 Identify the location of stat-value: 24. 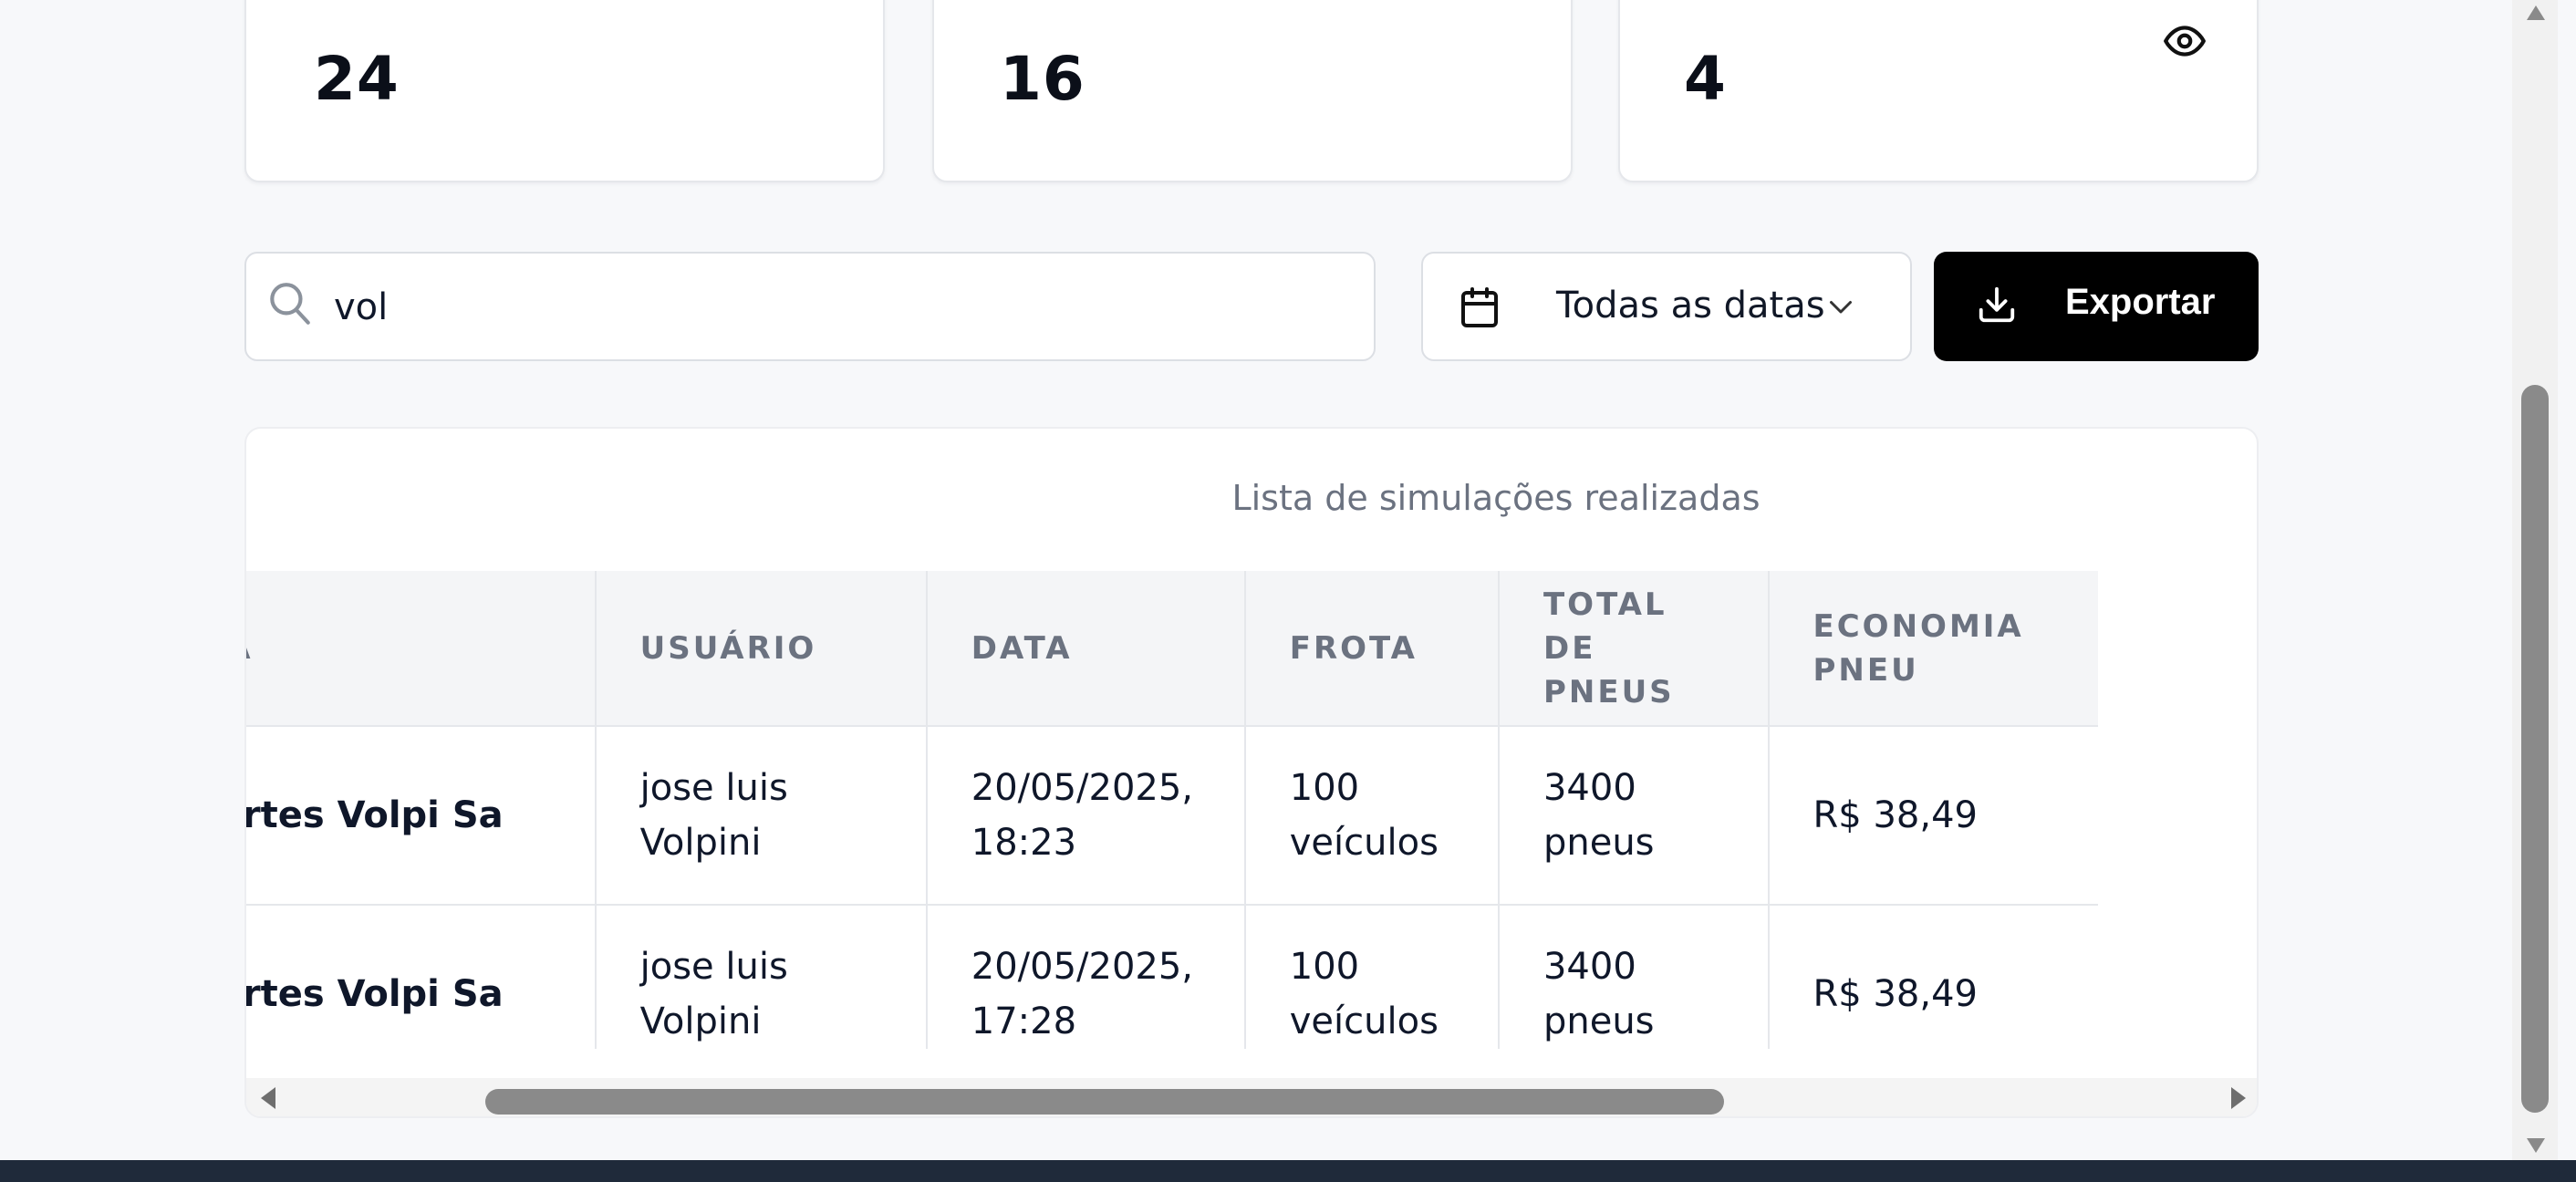
(357, 79).